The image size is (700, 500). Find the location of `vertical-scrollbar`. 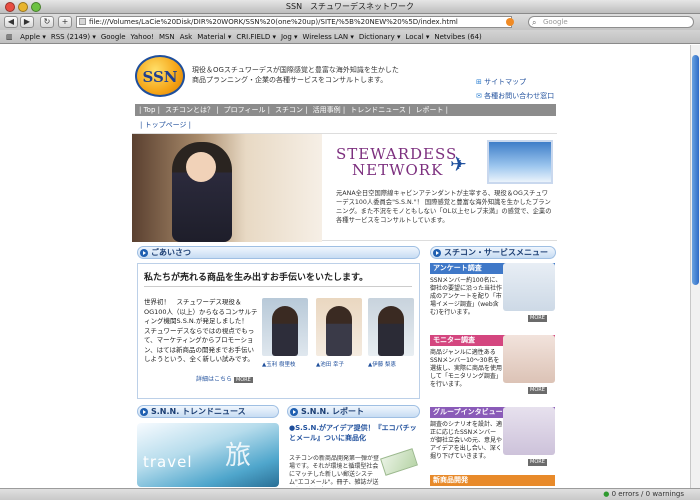

vertical-scrollbar is located at coordinates (695, 266).